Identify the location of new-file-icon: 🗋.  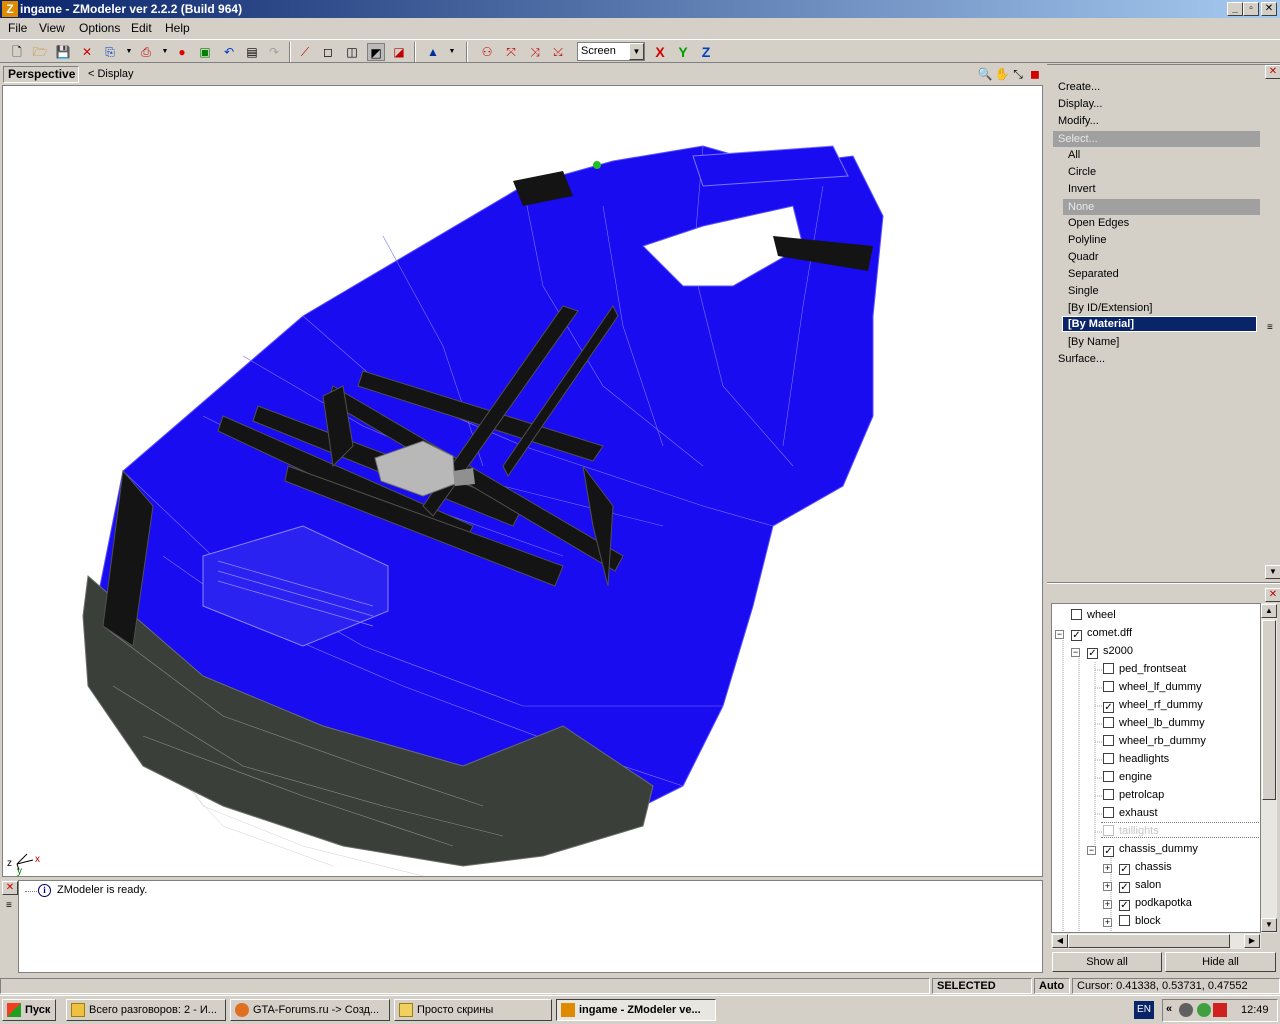
(17, 52).